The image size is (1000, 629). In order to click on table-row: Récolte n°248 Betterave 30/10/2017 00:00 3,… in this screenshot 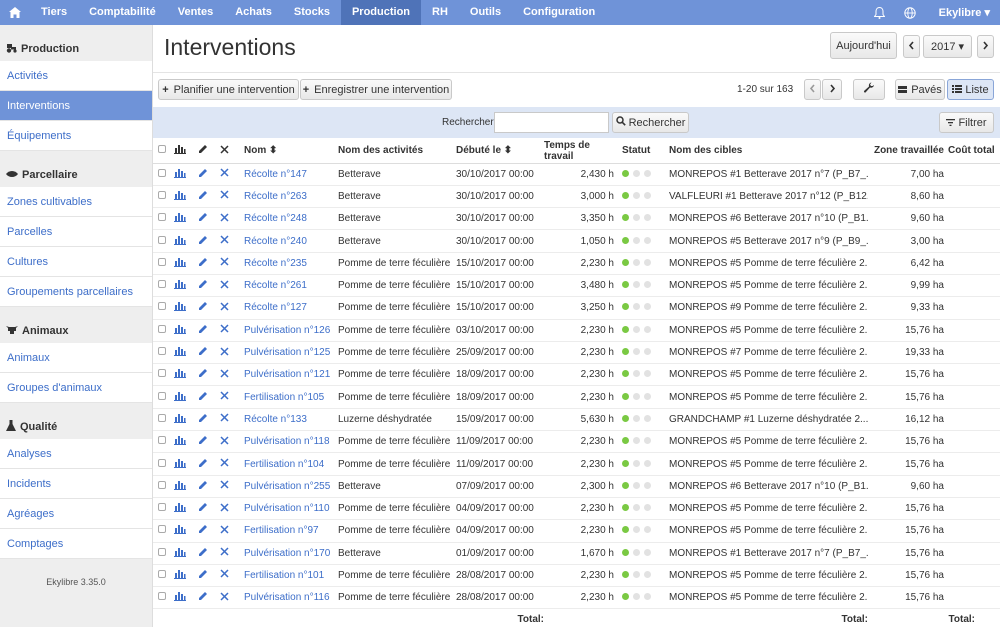, I will do `click(576, 219)`.